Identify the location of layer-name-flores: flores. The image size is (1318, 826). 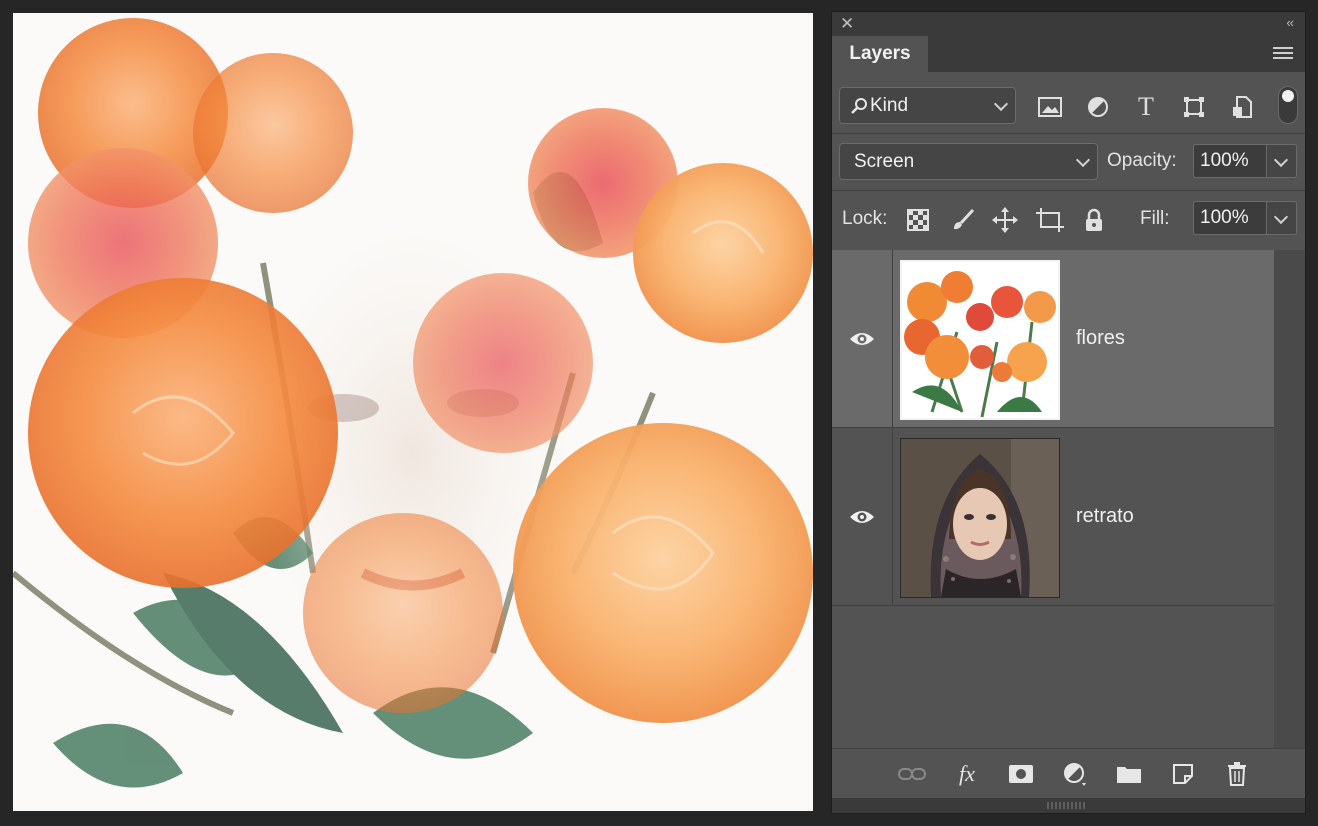
(1100, 338).